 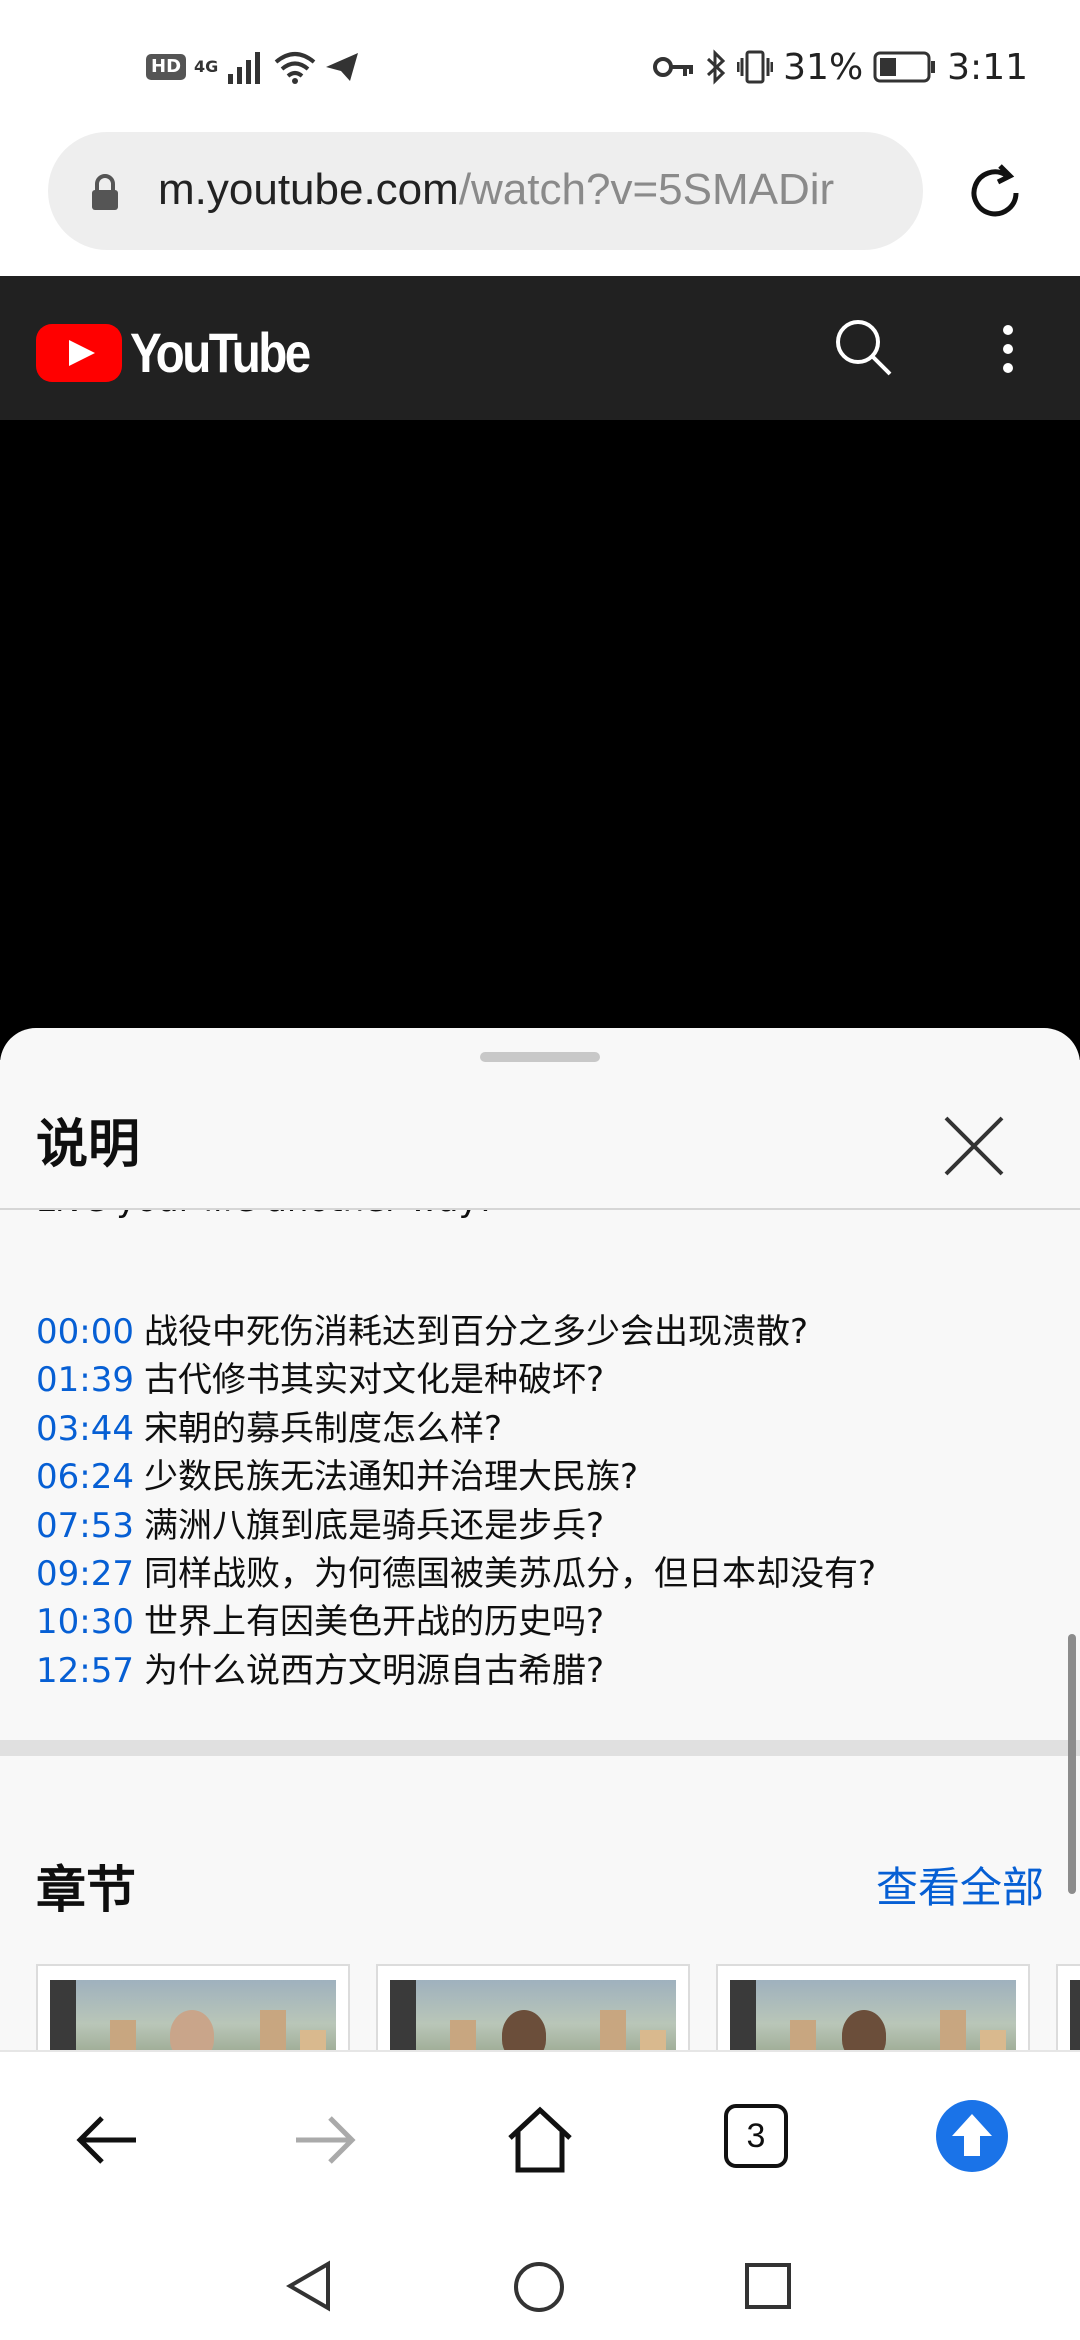 What do you see at coordinates (864, 348) in the screenshot?
I see `search-icon` at bounding box center [864, 348].